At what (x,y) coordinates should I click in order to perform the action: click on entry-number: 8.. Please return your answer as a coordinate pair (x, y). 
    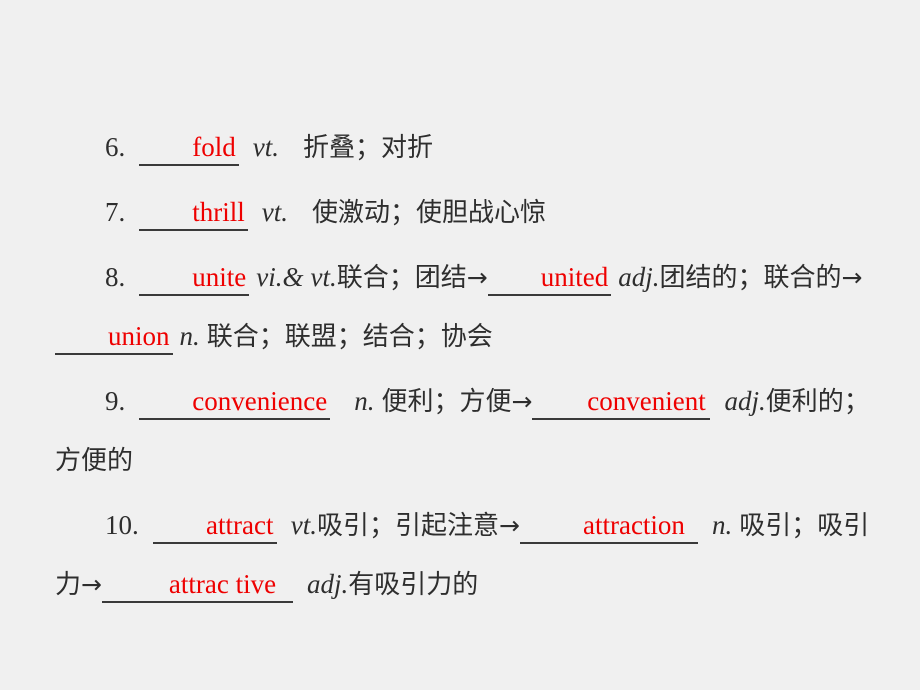
    Looking at the image, I should click on (115, 277).